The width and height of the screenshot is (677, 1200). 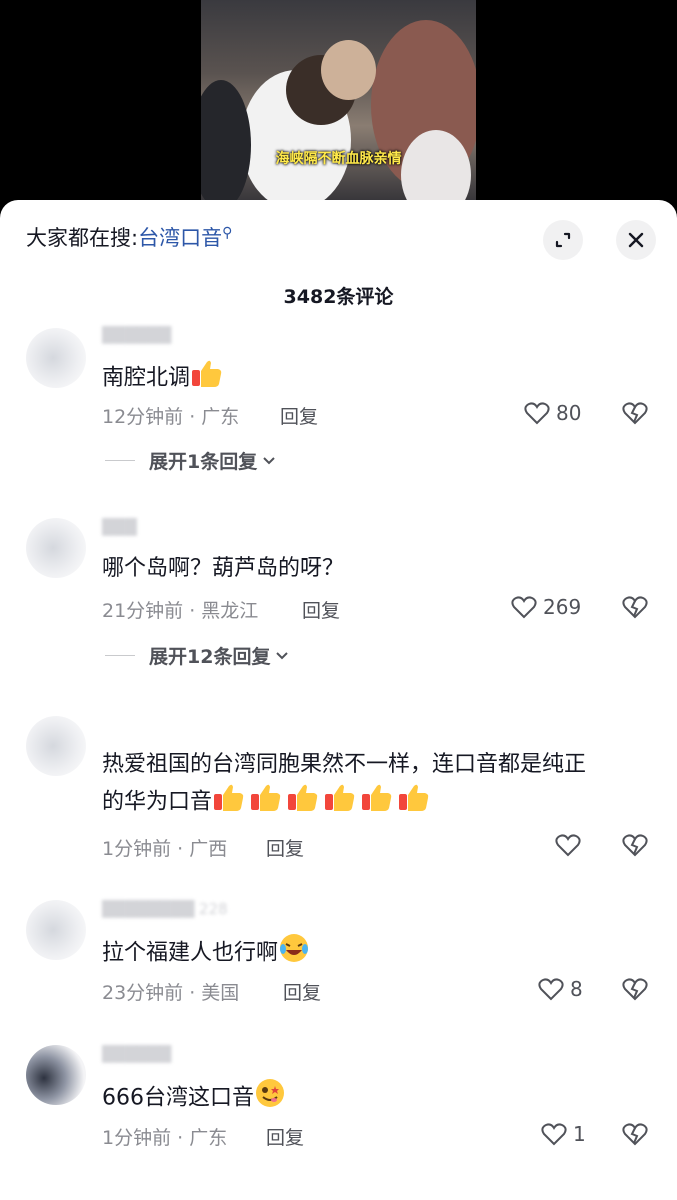 I want to click on like-button: 269, so click(x=546, y=607).